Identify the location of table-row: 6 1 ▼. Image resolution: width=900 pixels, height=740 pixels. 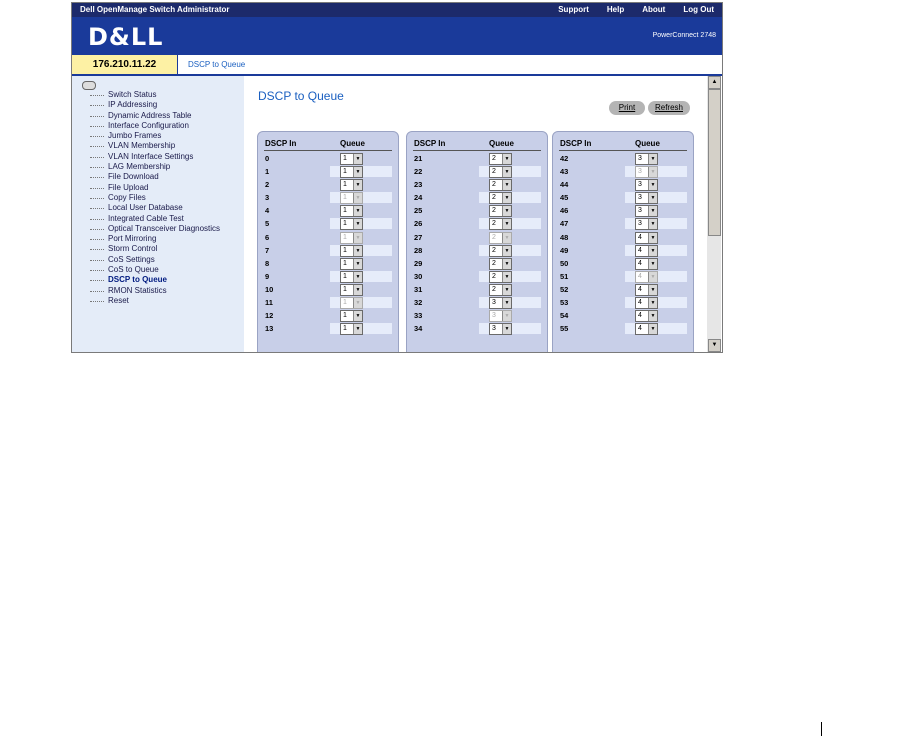
(328, 237).